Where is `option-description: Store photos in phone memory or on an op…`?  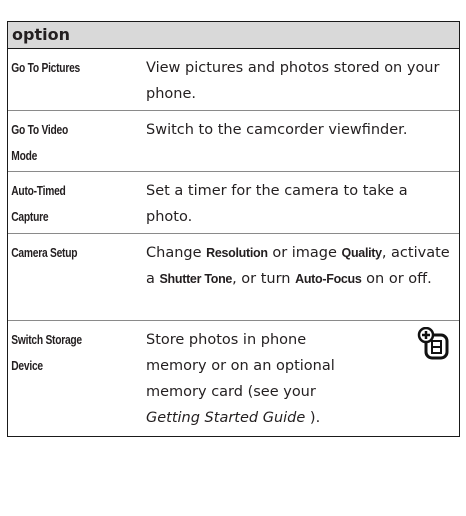
option-description: Store photos in phone memory or on an op… is located at coordinates (302, 378).